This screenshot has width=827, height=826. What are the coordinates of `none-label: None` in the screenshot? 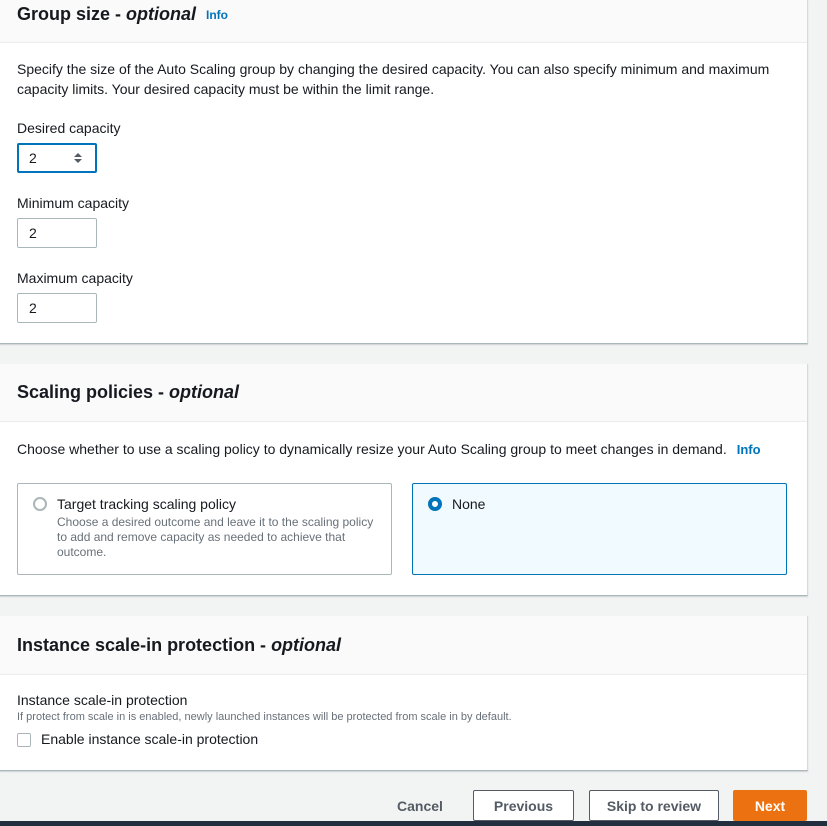 It's located at (469, 504).